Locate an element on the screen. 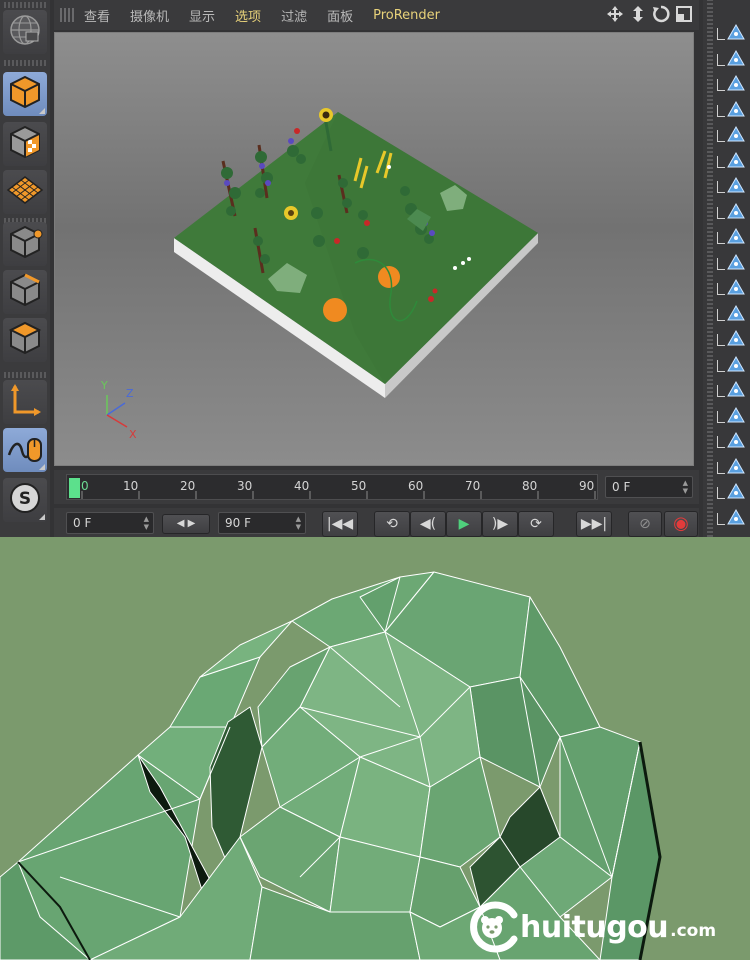  points-mode-button is located at coordinates (25, 244).